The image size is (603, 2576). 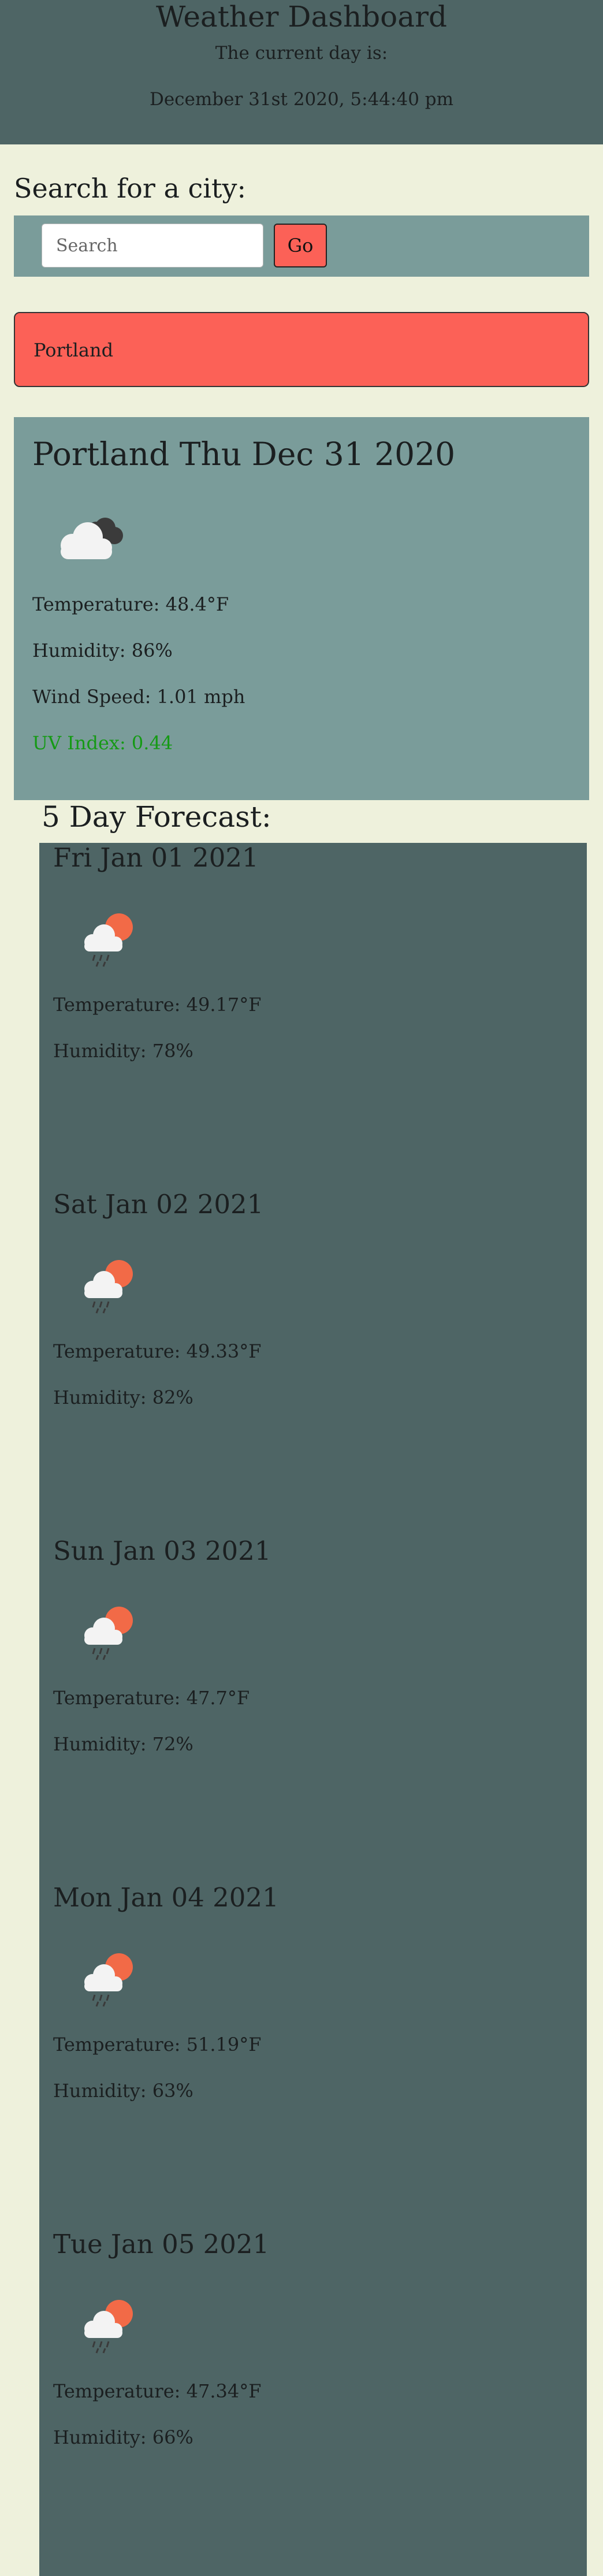 What do you see at coordinates (157, 1351) in the screenshot?
I see `forecast-temperature: Temperature: 49.33°F` at bounding box center [157, 1351].